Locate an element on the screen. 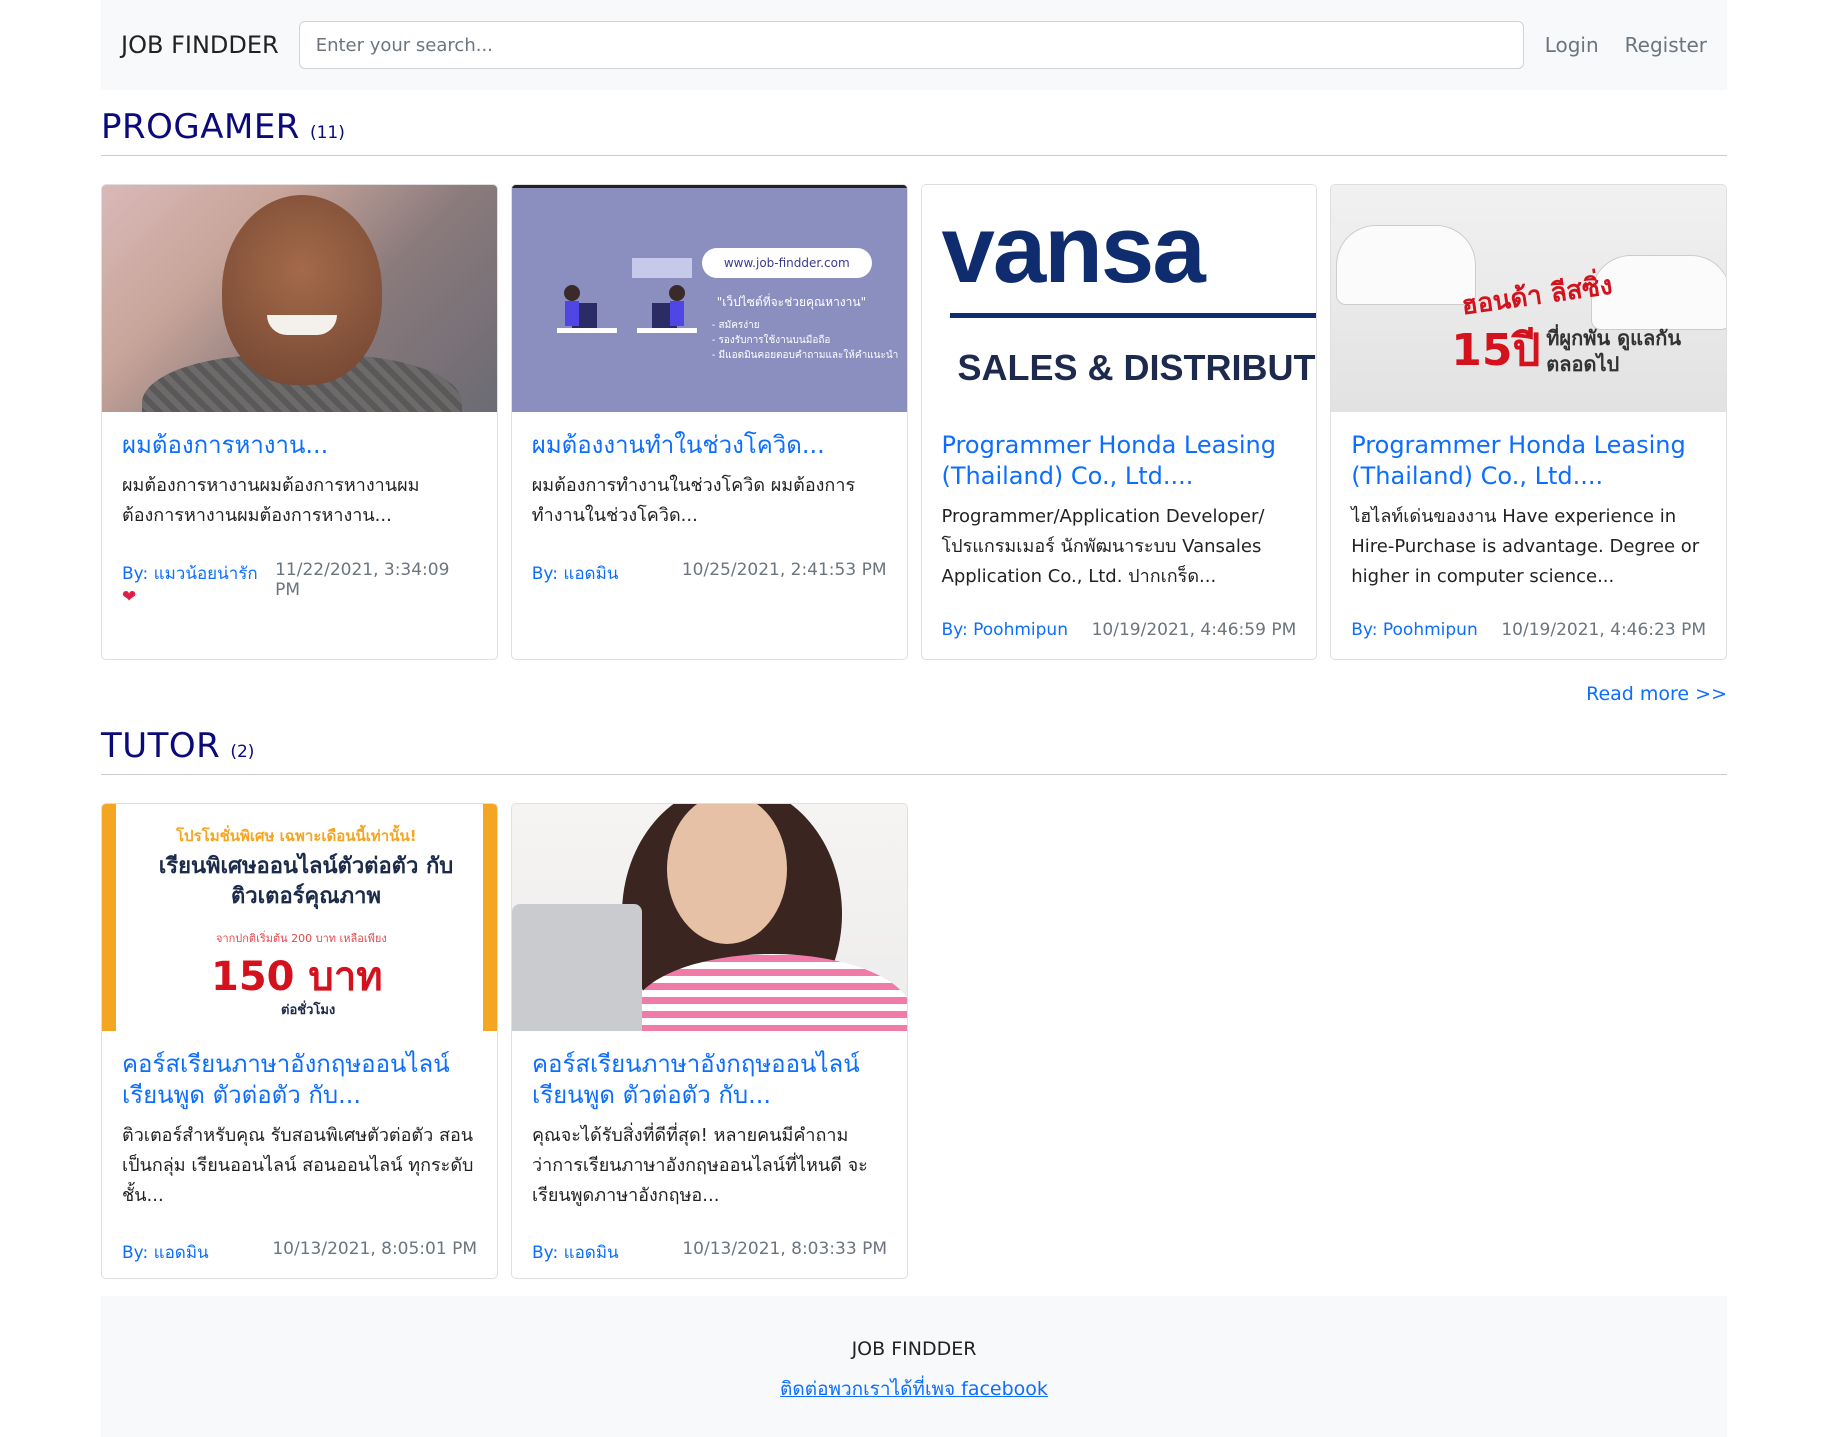 Image resolution: width=1821 pixels, height=1437 pixels. image-promo-text: โปรโมชั่นพิเศษ เฉพาะเดือนนี้เท่านั้น! is located at coordinates (296, 836).